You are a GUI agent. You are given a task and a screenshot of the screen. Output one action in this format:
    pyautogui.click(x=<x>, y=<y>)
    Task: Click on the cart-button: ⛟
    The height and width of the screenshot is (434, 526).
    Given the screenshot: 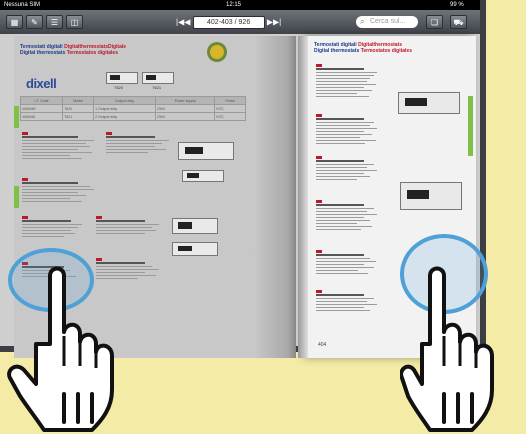 What is the action you would take?
    pyautogui.click(x=458, y=22)
    